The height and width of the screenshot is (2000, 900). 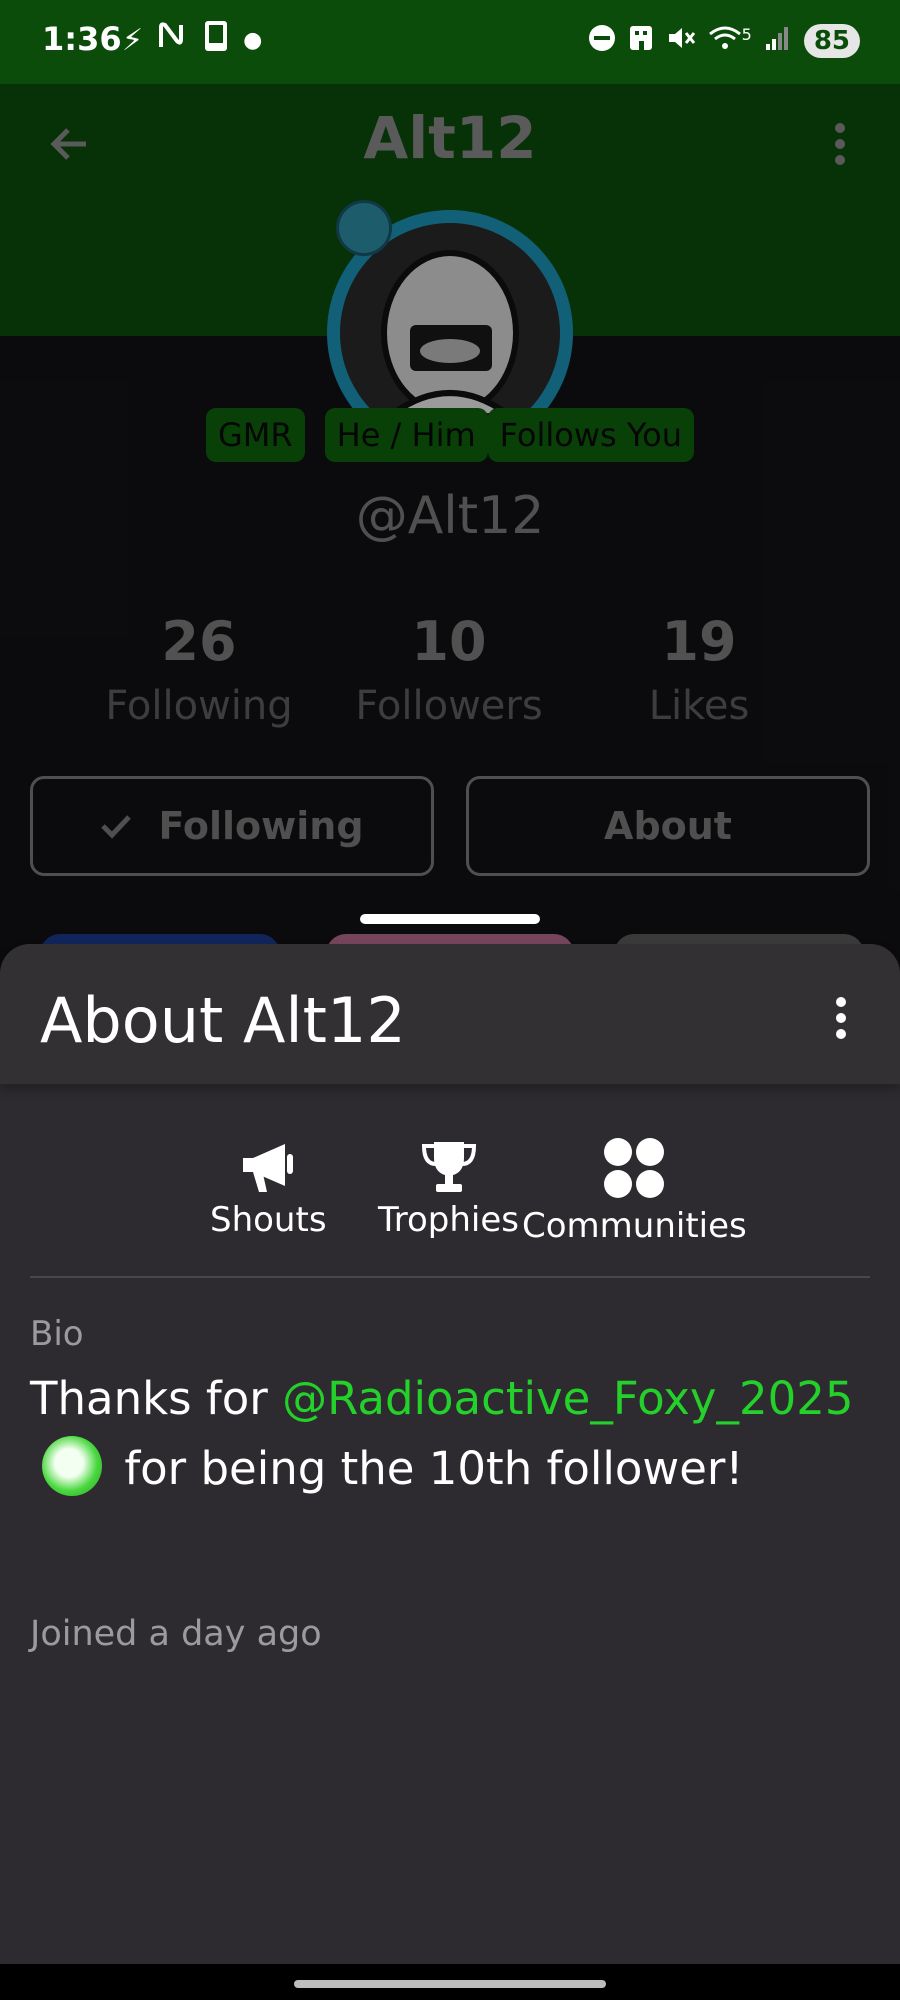 I want to click on tab-trophies: Trophies, so click(x=448, y=1190).